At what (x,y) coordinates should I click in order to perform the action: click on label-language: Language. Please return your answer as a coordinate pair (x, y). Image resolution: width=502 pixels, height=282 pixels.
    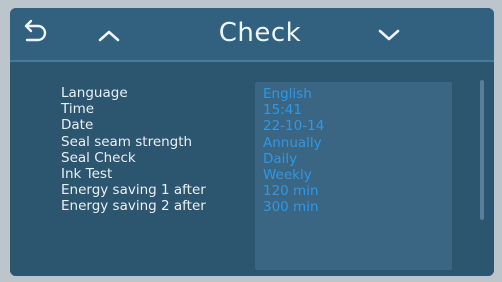
    Looking at the image, I should click on (94, 93).